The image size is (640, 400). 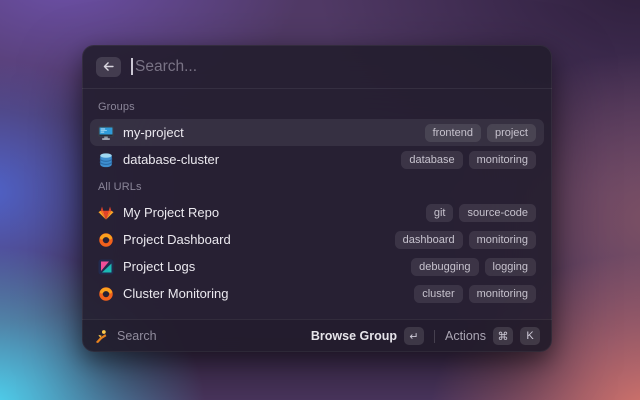 What do you see at coordinates (439, 212) in the screenshot?
I see `tag-badge: git` at bounding box center [439, 212].